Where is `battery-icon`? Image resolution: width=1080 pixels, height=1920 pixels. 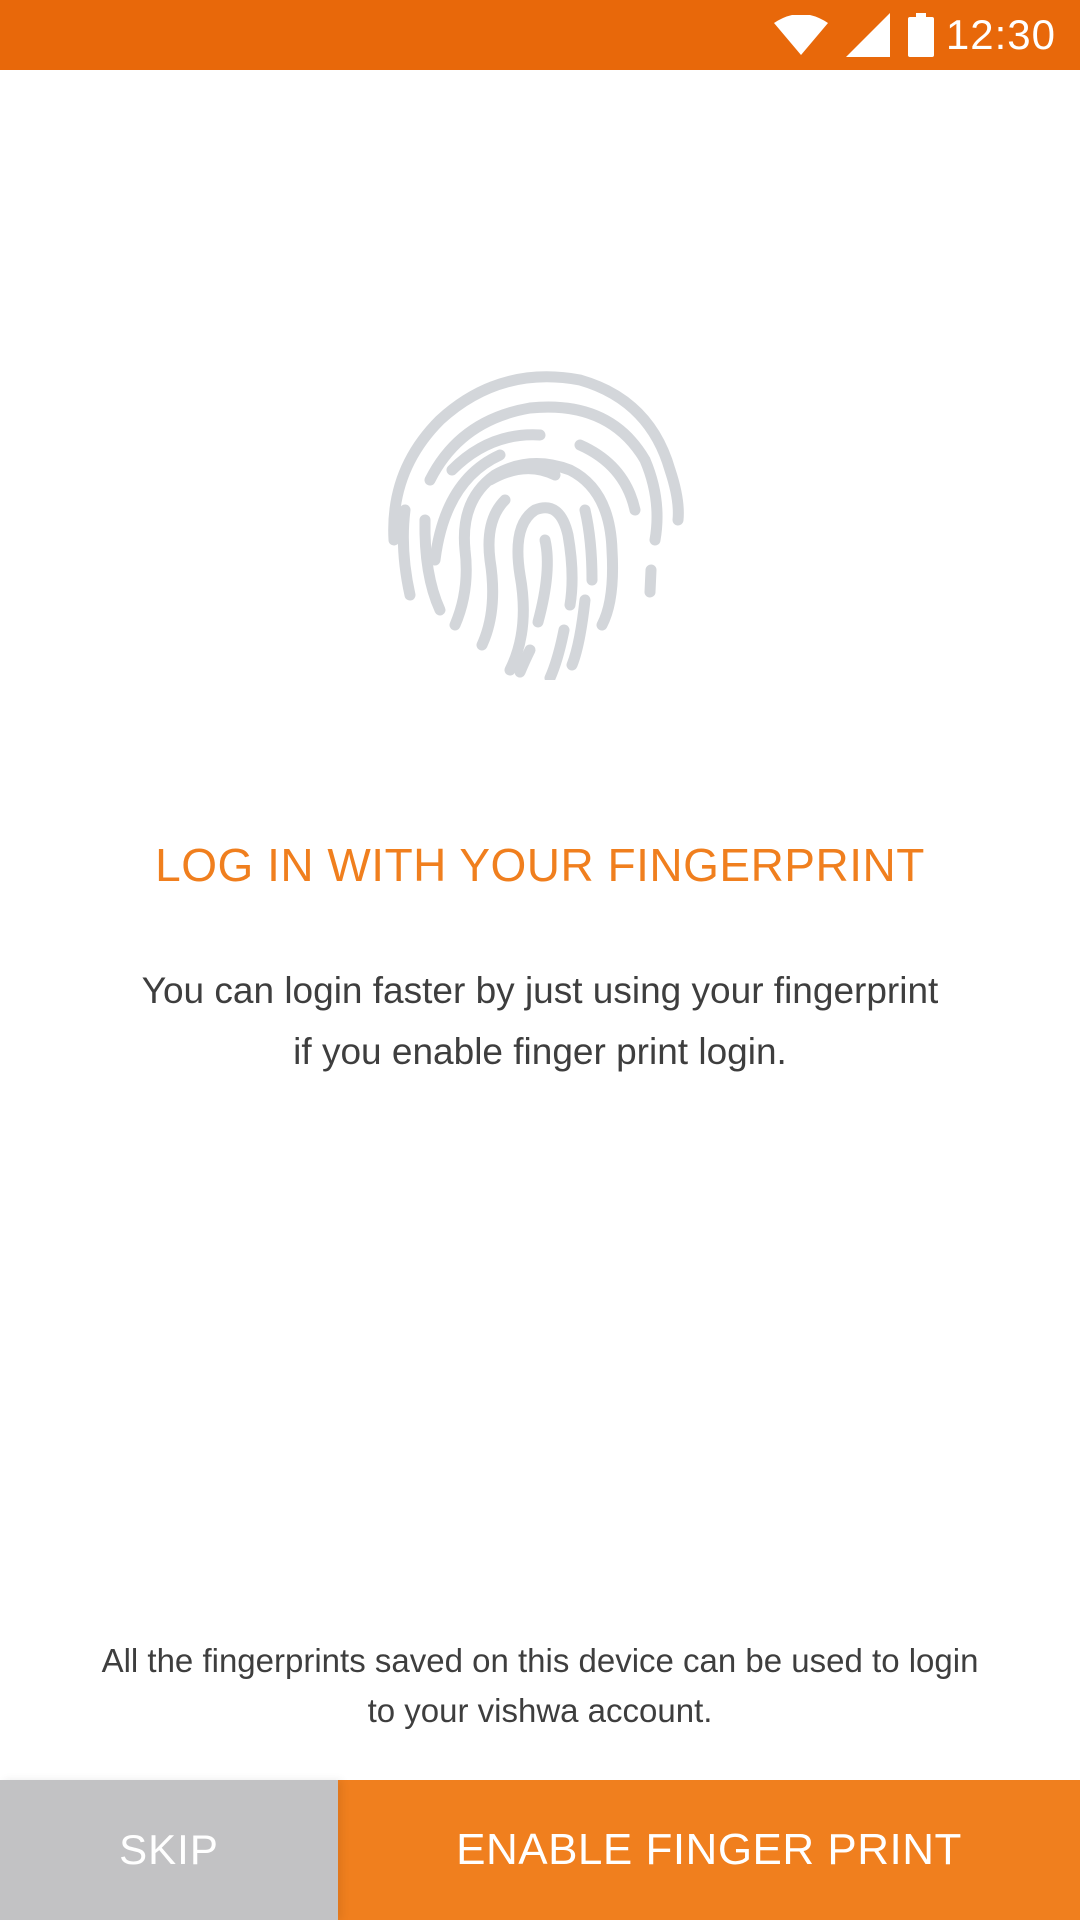
battery-icon is located at coordinates (920, 35).